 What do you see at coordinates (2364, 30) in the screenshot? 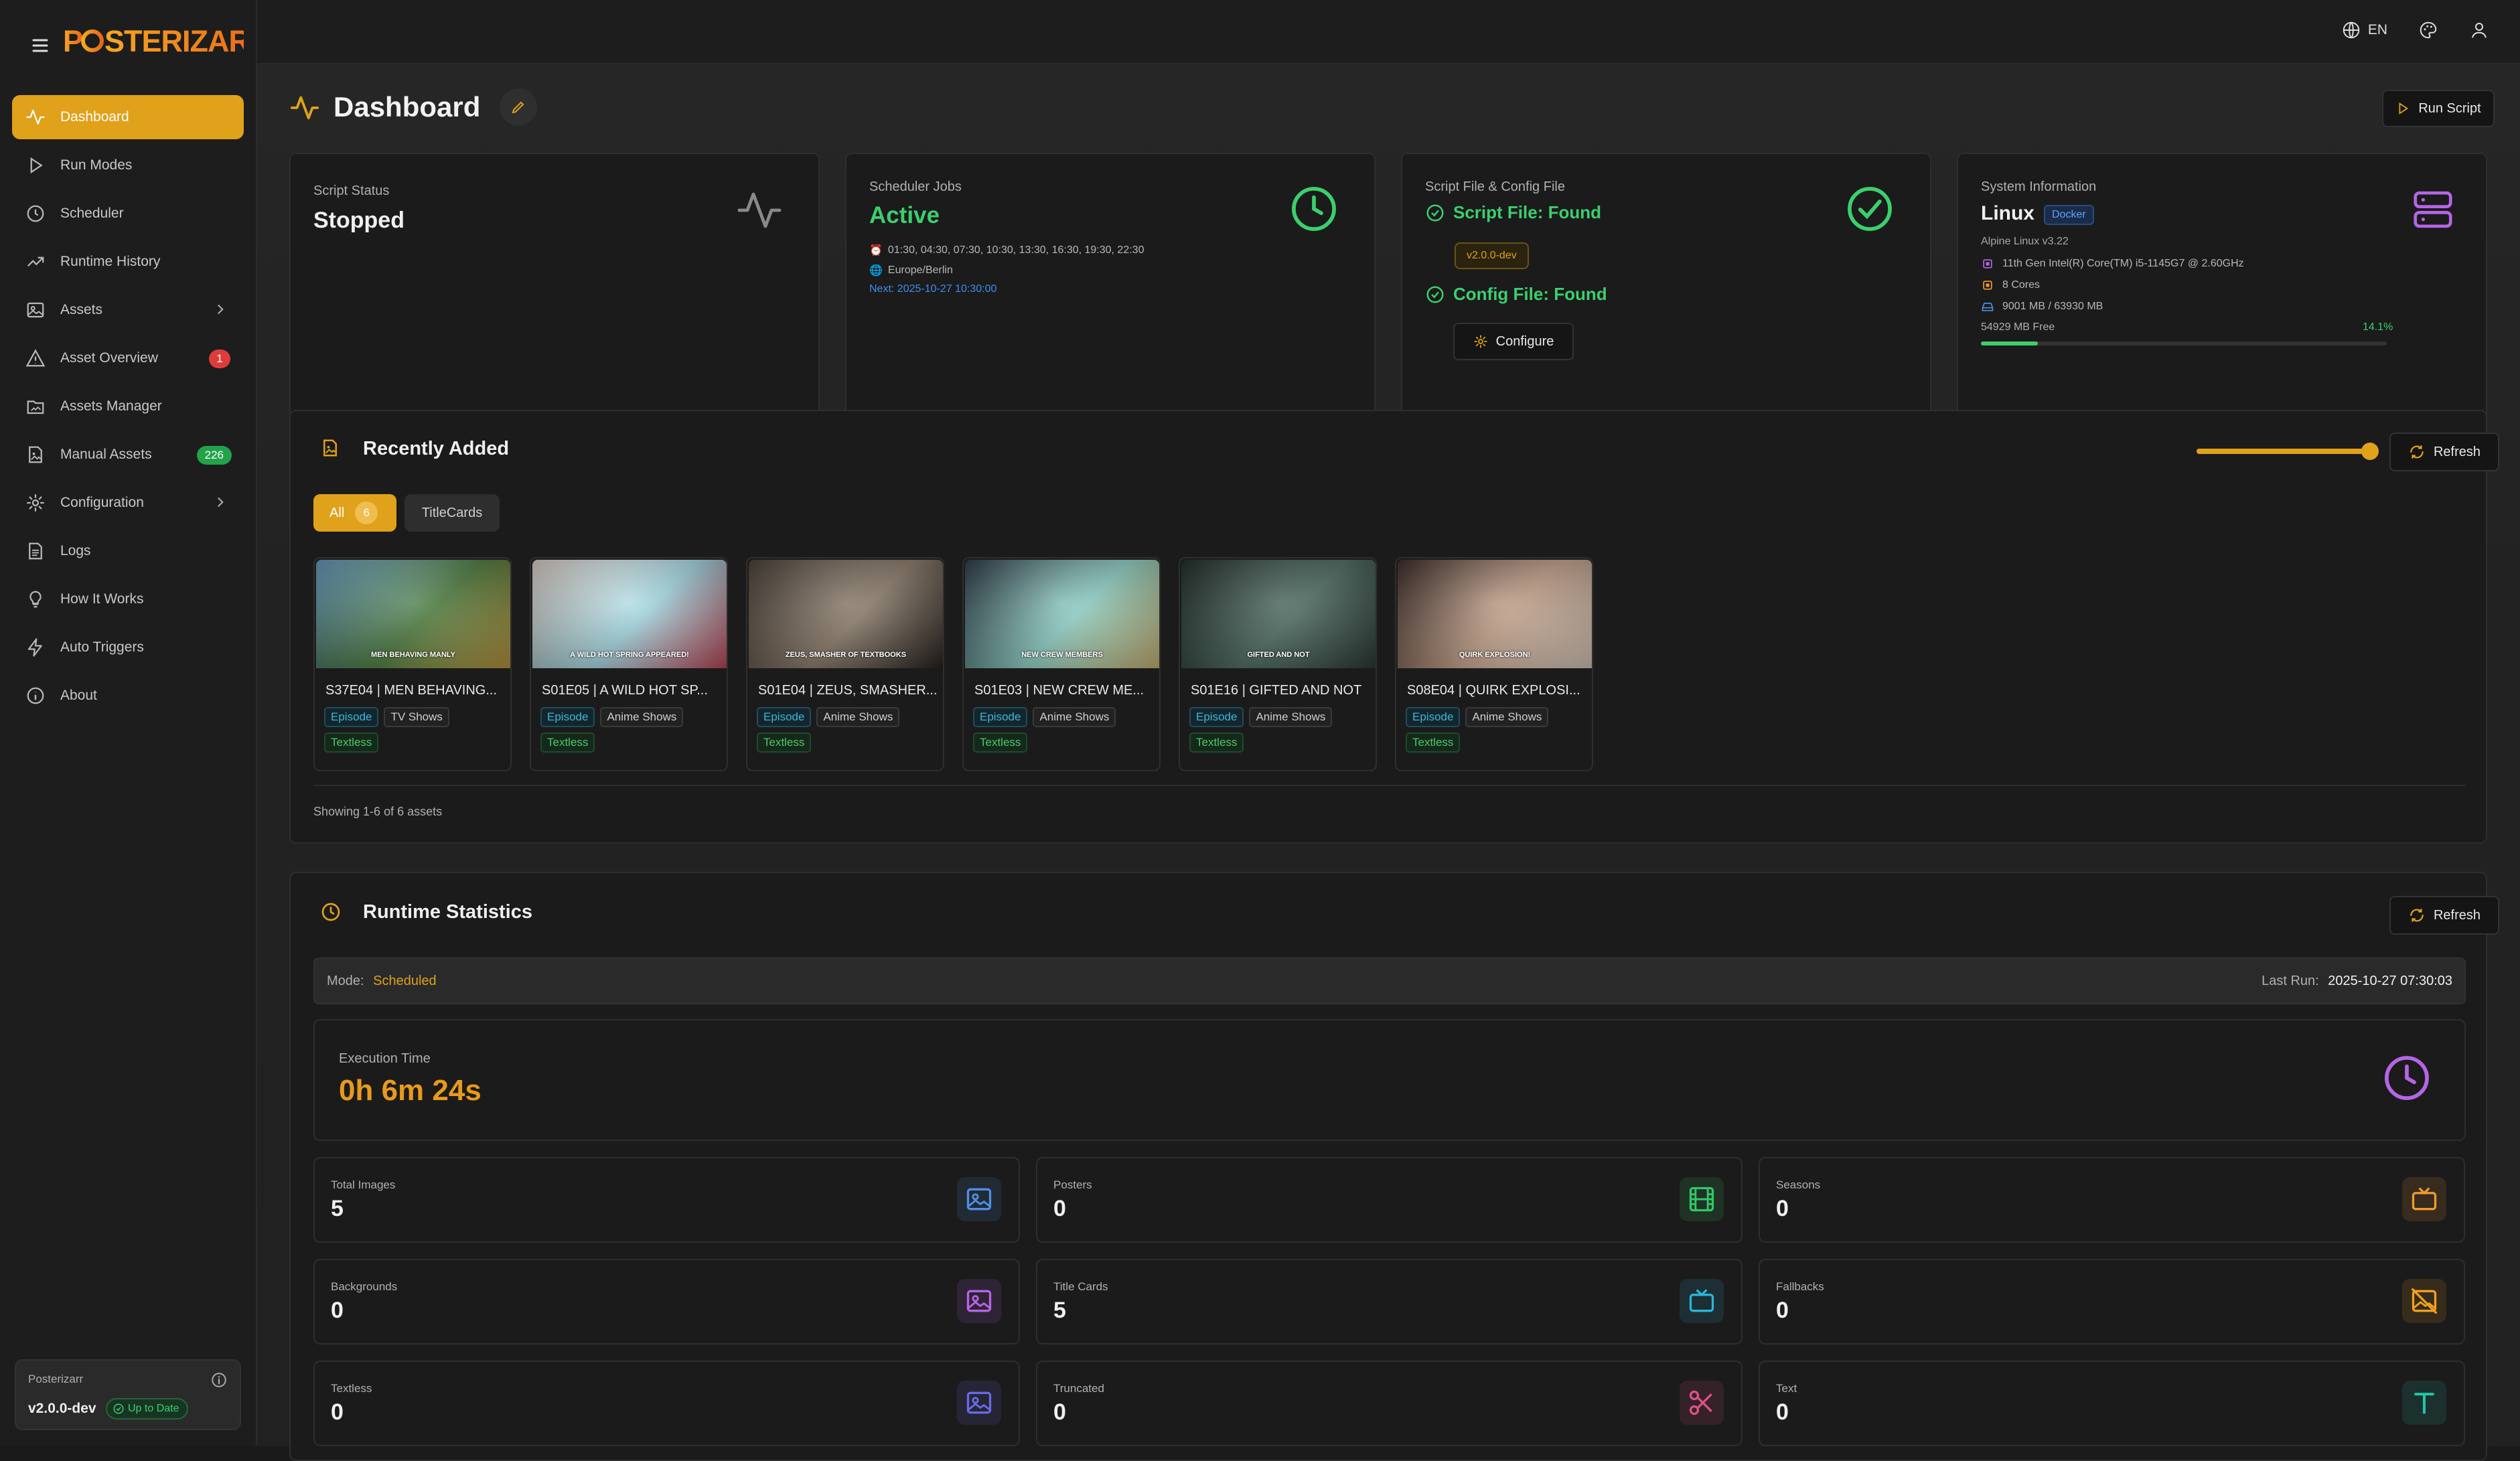
I see `language-selector: EN` at bounding box center [2364, 30].